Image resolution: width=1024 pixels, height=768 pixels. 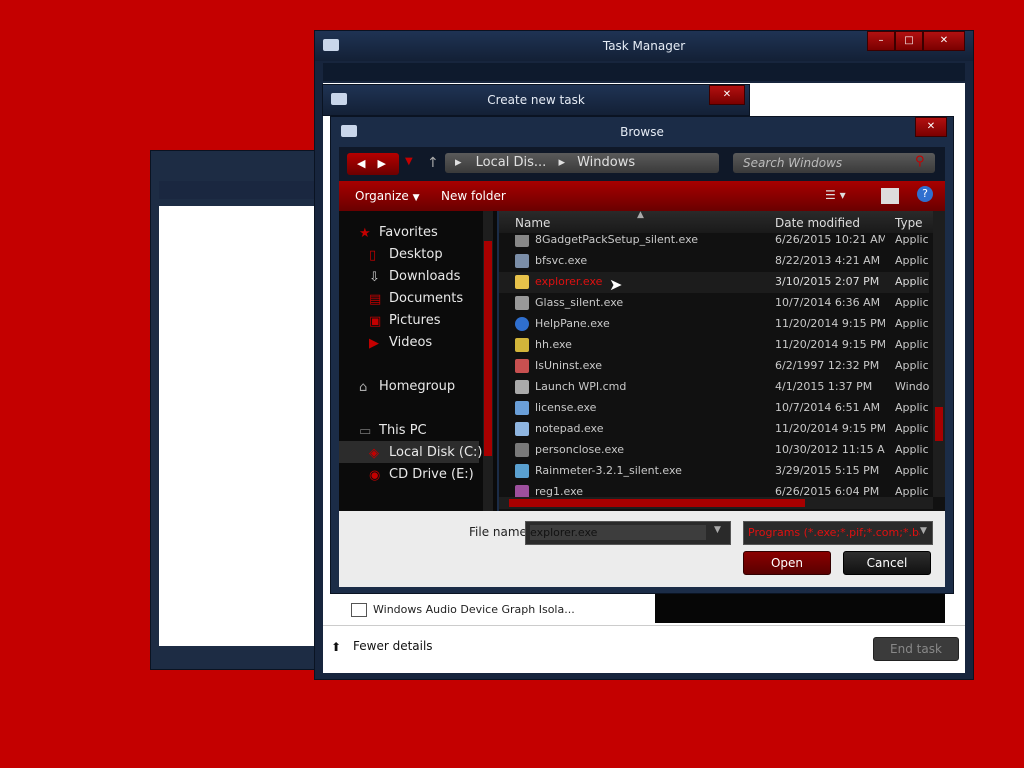 What do you see at coordinates (581, 386) in the screenshot?
I see `file-name: Launch WPI.cmd` at bounding box center [581, 386].